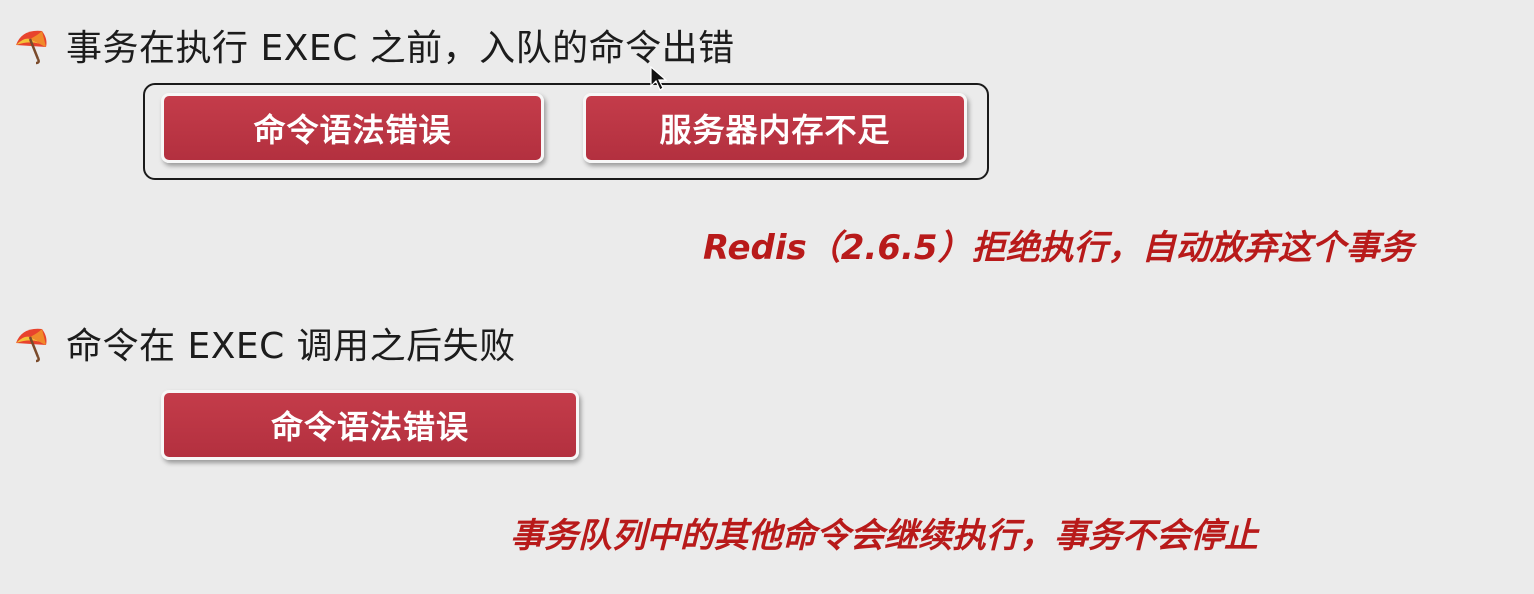  I want to click on section1-heading: 事务在执行 EXEC 之前，入队的命令出错, so click(373, 45).